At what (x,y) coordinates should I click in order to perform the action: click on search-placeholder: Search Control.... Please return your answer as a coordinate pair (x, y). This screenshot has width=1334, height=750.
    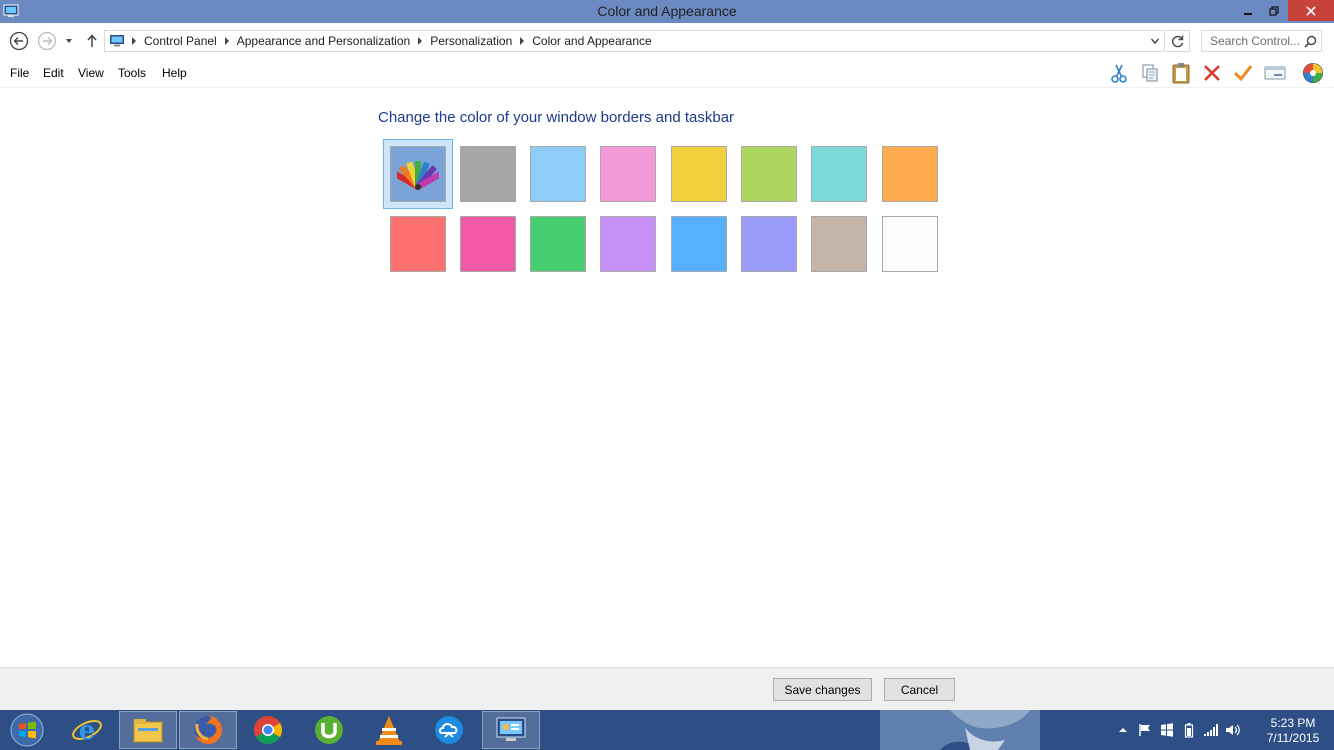
    Looking at the image, I should click on (1255, 41).